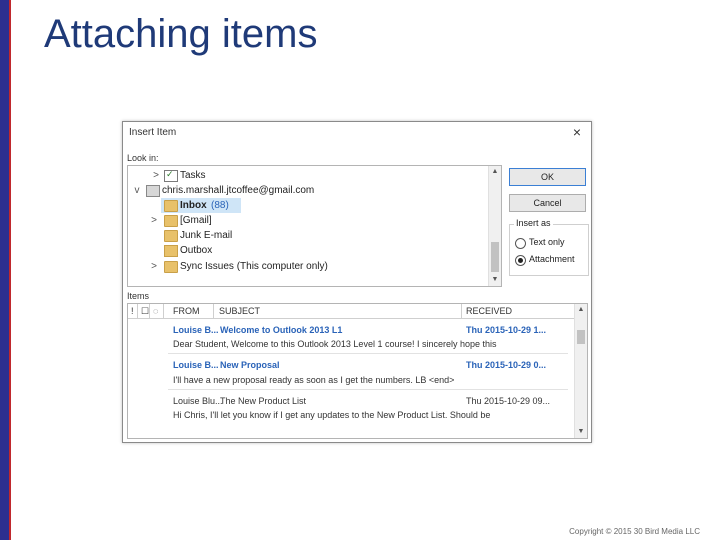 This screenshot has height=540, width=720. What do you see at coordinates (547, 203) in the screenshot?
I see `cancel-button: Cancel` at bounding box center [547, 203].